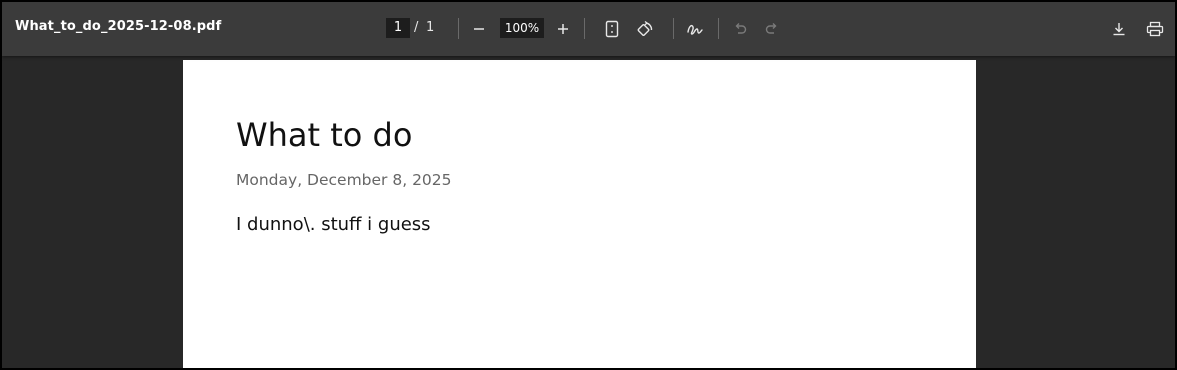 This screenshot has width=1177, height=370. Describe the element at coordinates (333, 224) in the screenshot. I see `document-body: I dunno\. stuff i guess` at that location.